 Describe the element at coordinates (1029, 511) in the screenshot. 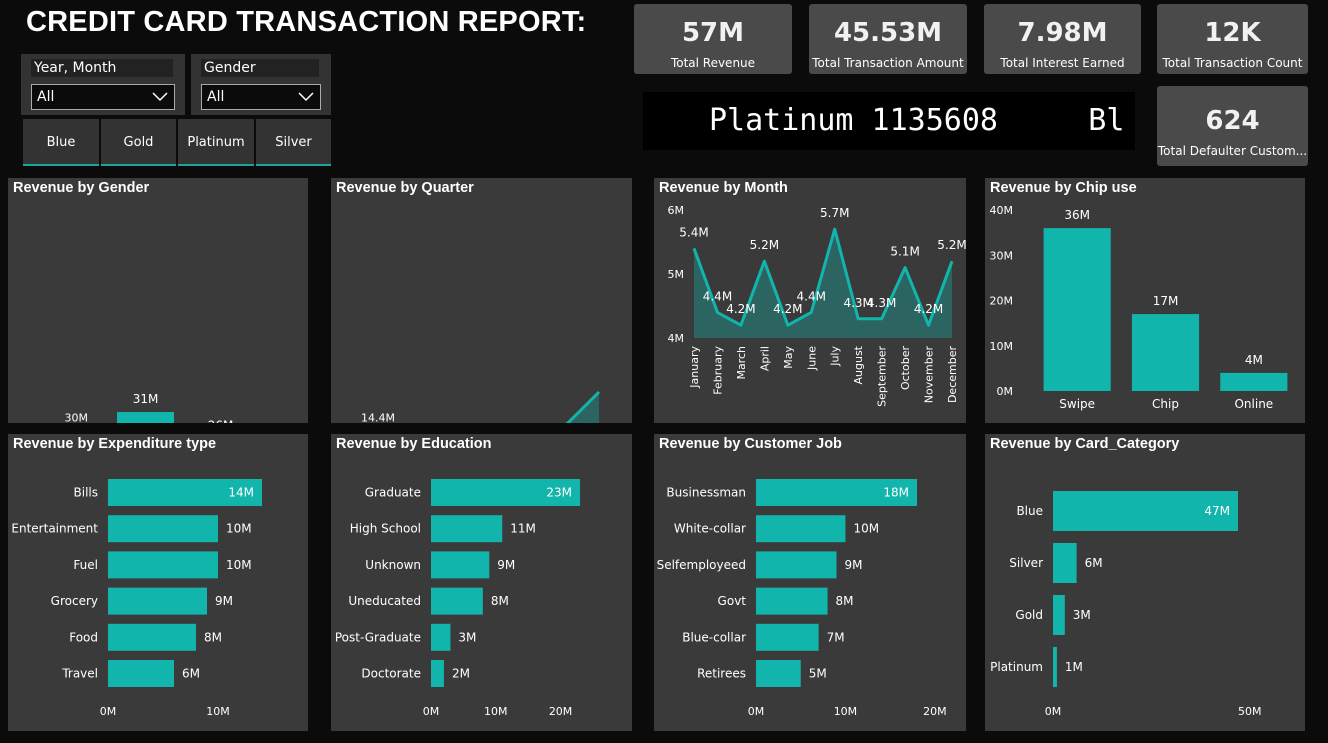

I see `y-category-label: Blue` at that location.